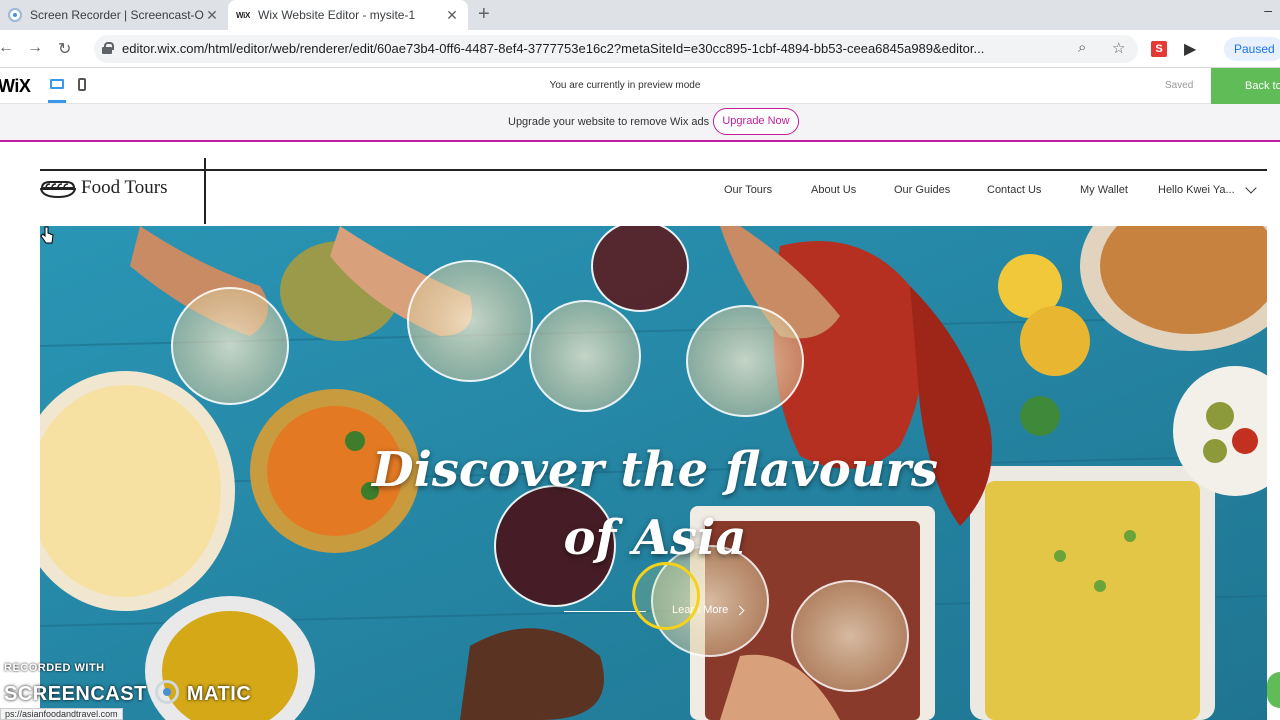  What do you see at coordinates (1014, 190) in the screenshot?
I see `nav-contact-us: Contact Us` at bounding box center [1014, 190].